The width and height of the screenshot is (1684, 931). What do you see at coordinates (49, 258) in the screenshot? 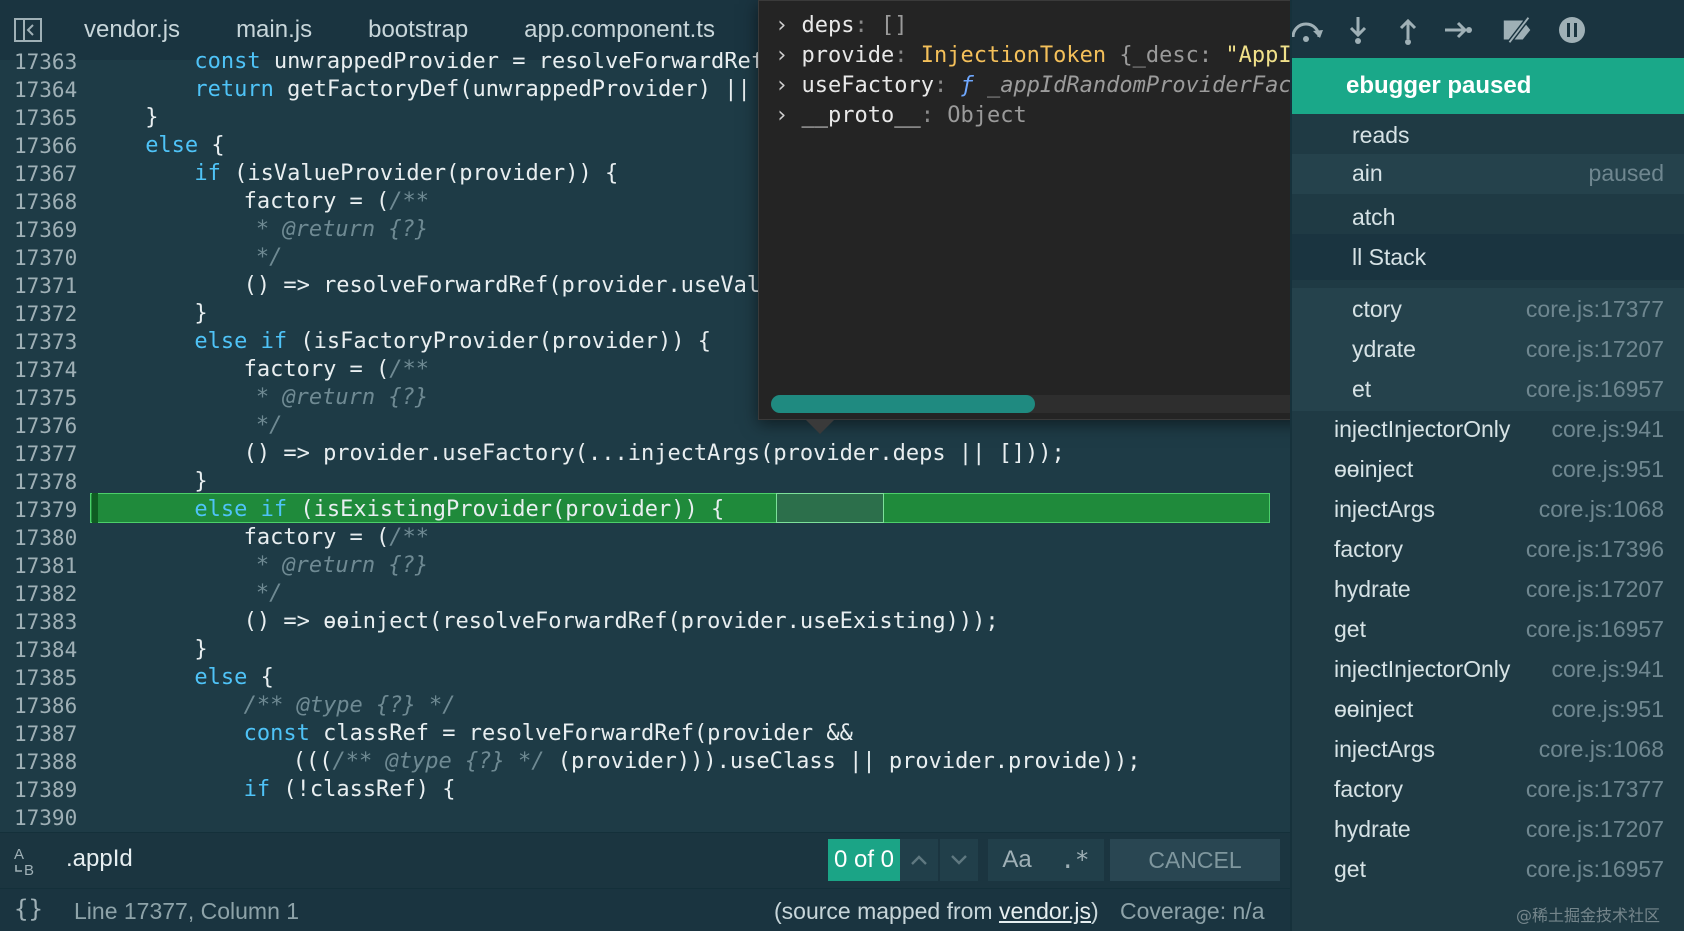
I see `line-number: 17370` at bounding box center [49, 258].